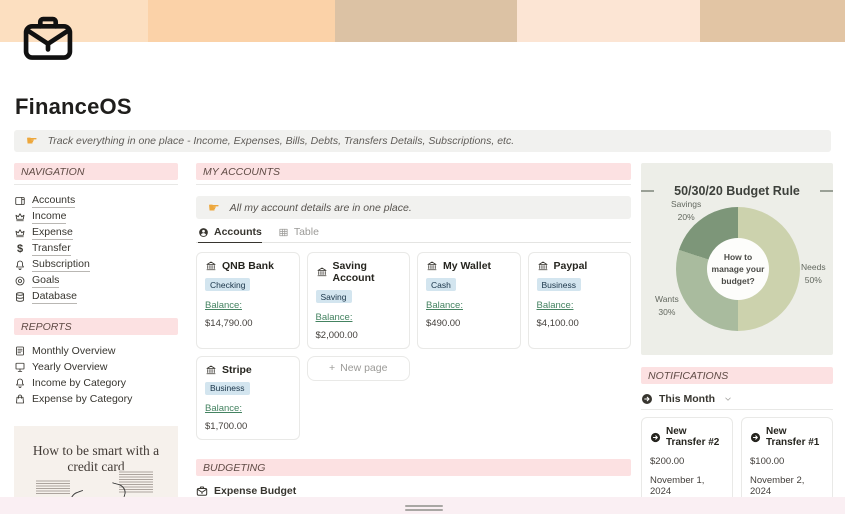 This screenshot has width=845, height=514. What do you see at coordinates (73, 106) in the screenshot?
I see `page-title: FinanceOS` at bounding box center [73, 106].